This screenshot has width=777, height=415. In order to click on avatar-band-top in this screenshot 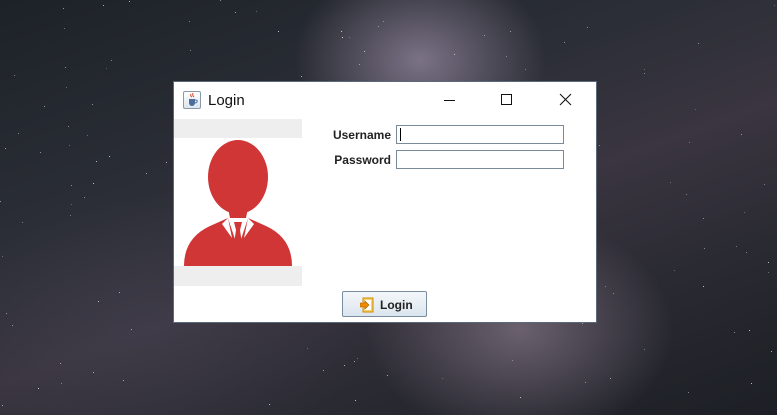, I will do `click(238, 128)`.